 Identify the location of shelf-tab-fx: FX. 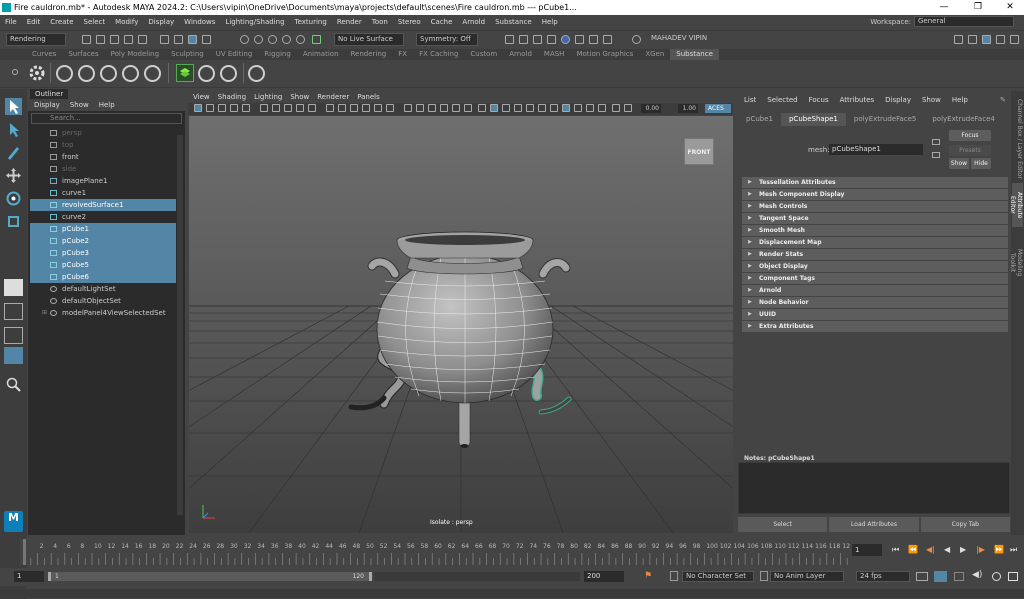
(402, 54).